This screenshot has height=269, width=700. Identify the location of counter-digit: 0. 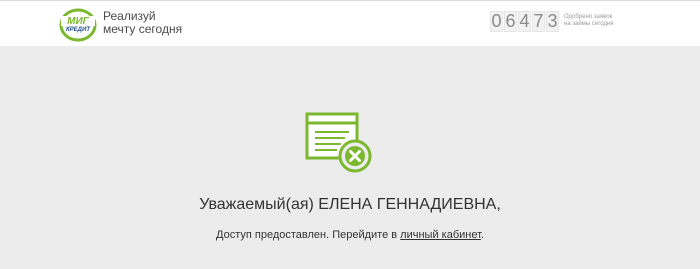
(496, 21).